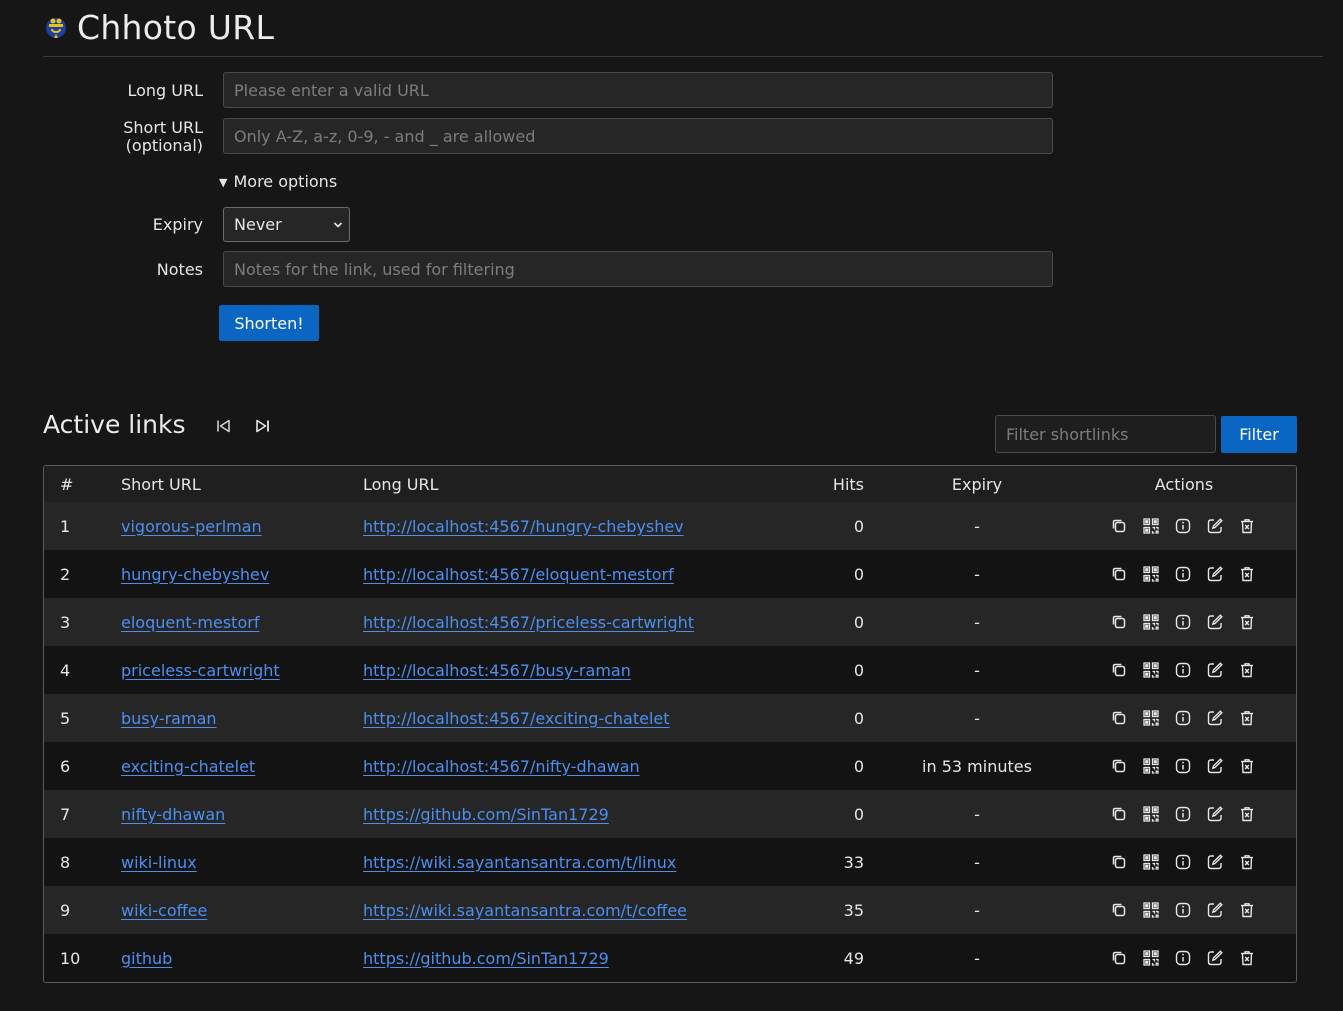  I want to click on more-options-toggle: ▼ More options, so click(278, 181).